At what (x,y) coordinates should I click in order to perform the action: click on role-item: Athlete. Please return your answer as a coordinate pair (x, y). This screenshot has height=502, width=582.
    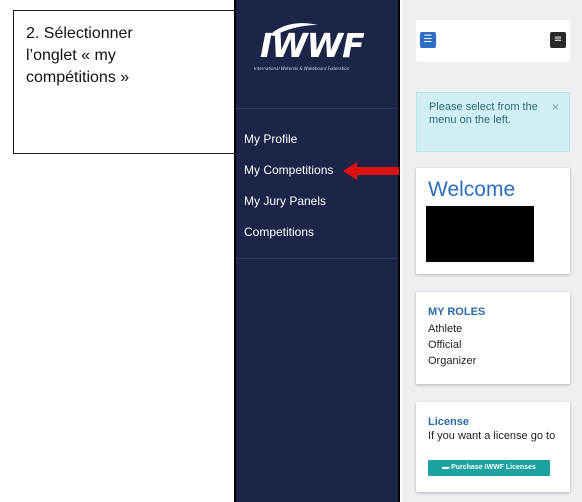
    Looking at the image, I should click on (445, 329).